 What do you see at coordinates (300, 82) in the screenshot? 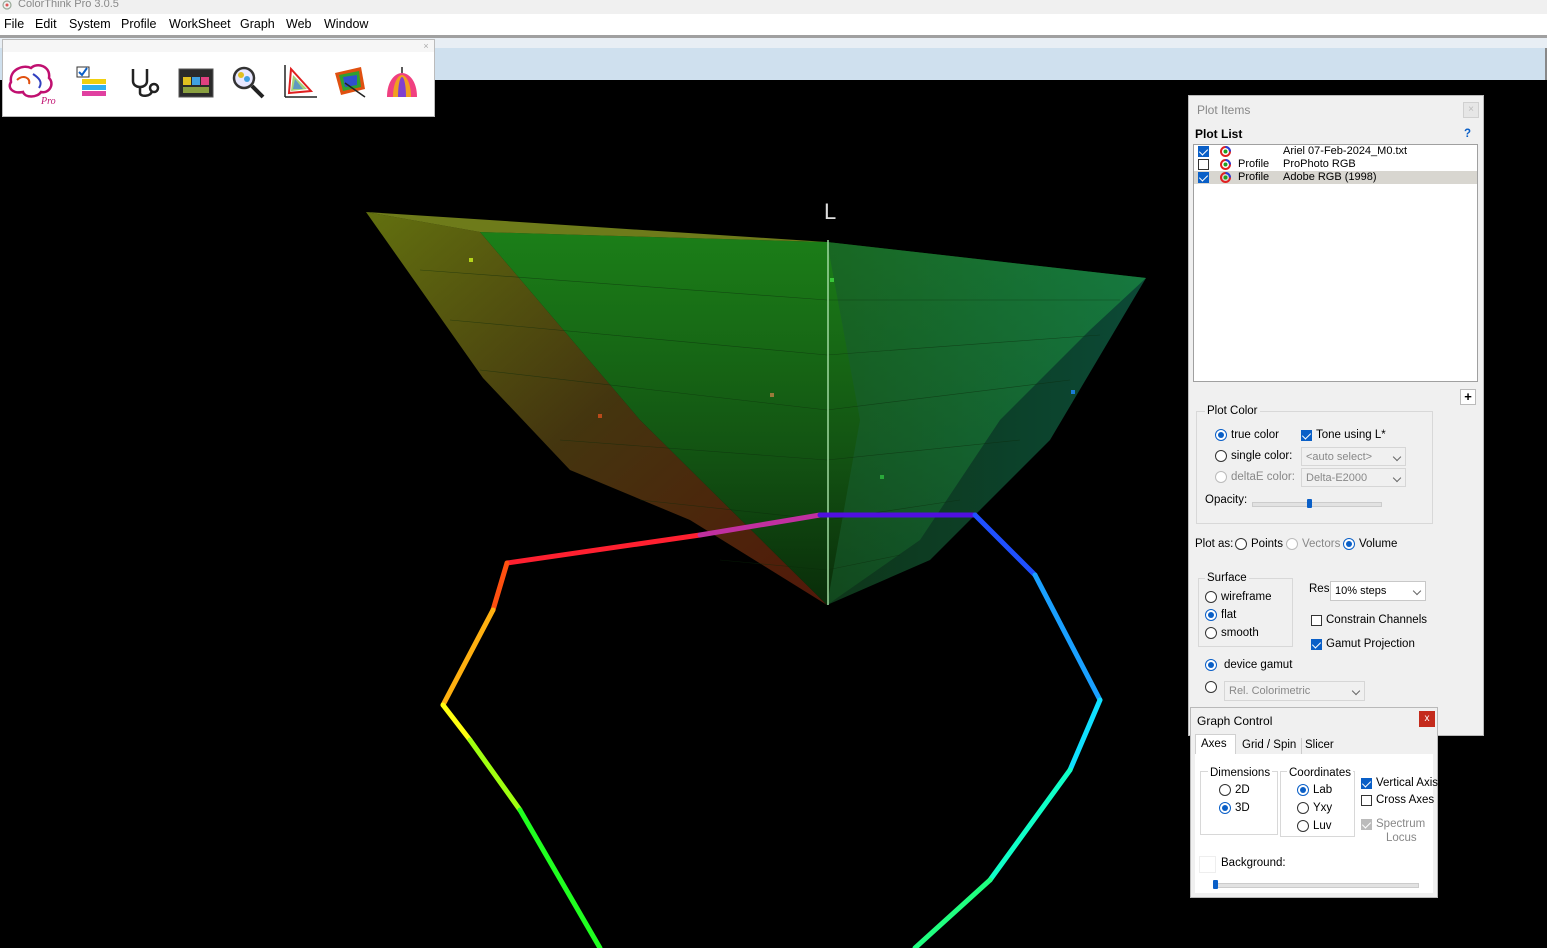
I see `gamut-graph-icon` at bounding box center [300, 82].